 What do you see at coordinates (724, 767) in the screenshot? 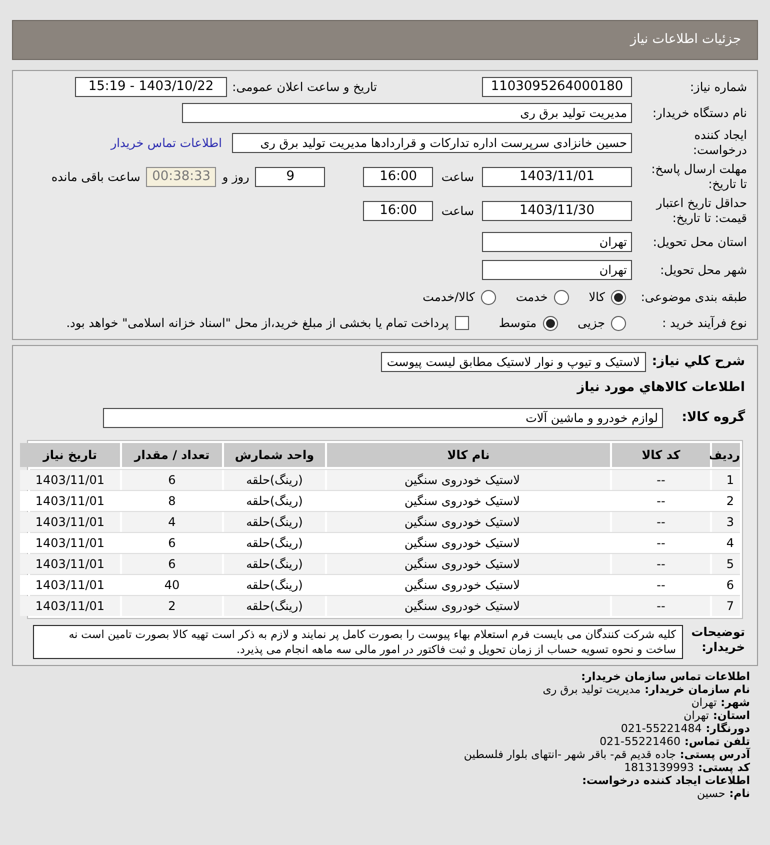
I see `field-label: کد پستی:` at bounding box center [724, 767].